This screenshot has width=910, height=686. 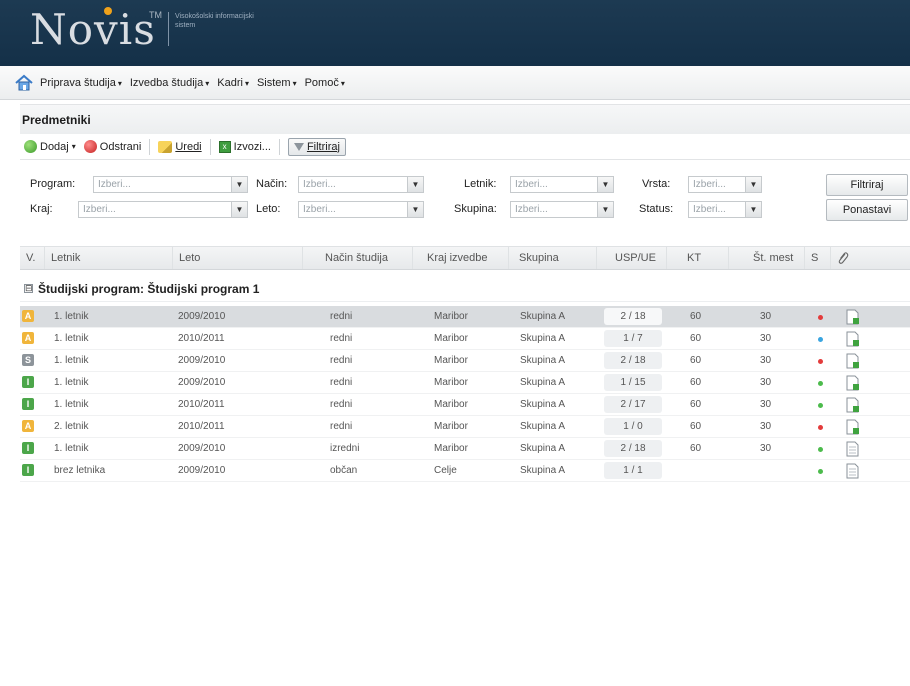 I want to click on vrsta-select: Izberi... ▼, so click(x=725, y=184).